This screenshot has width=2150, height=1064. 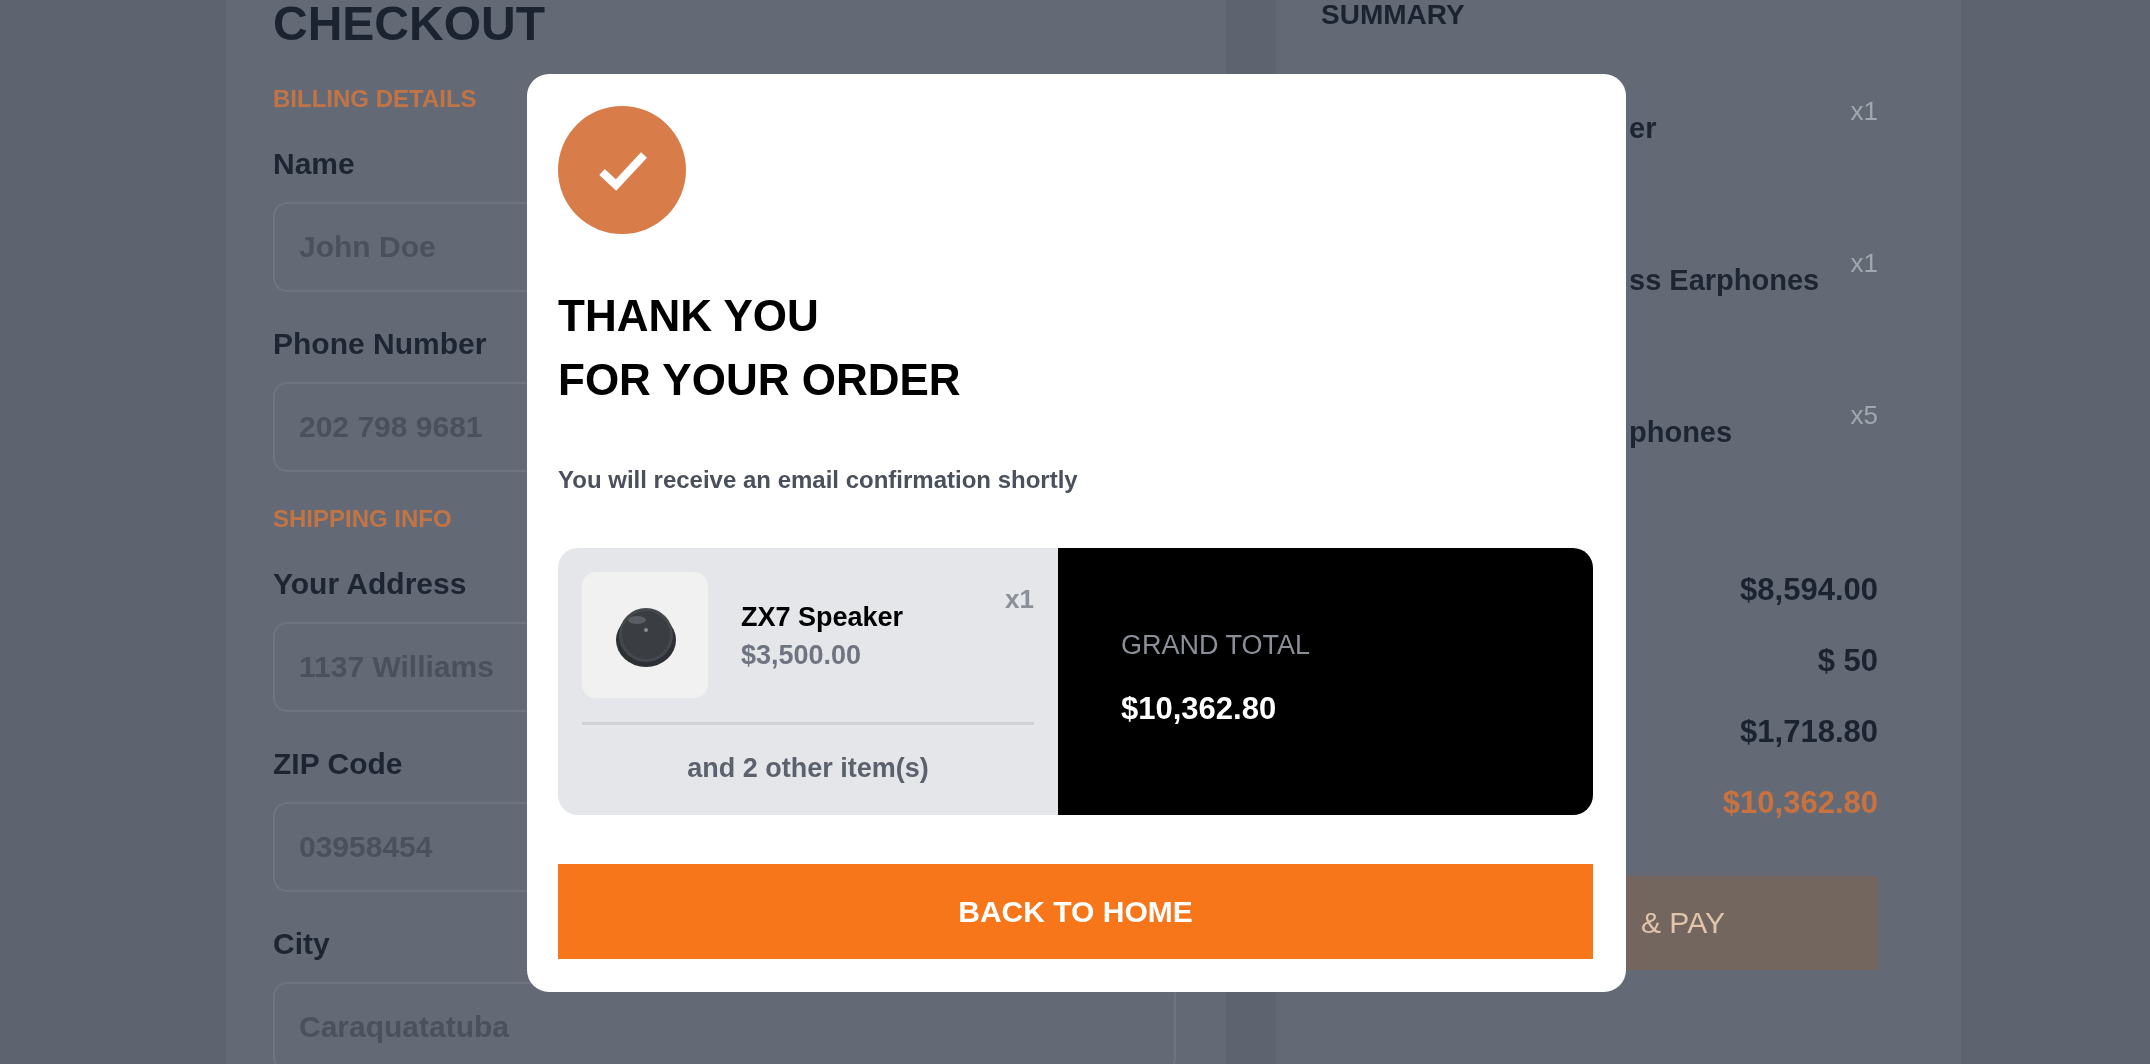 What do you see at coordinates (1019, 599) in the screenshot?
I see `product-quantity: x1` at bounding box center [1019, 599].